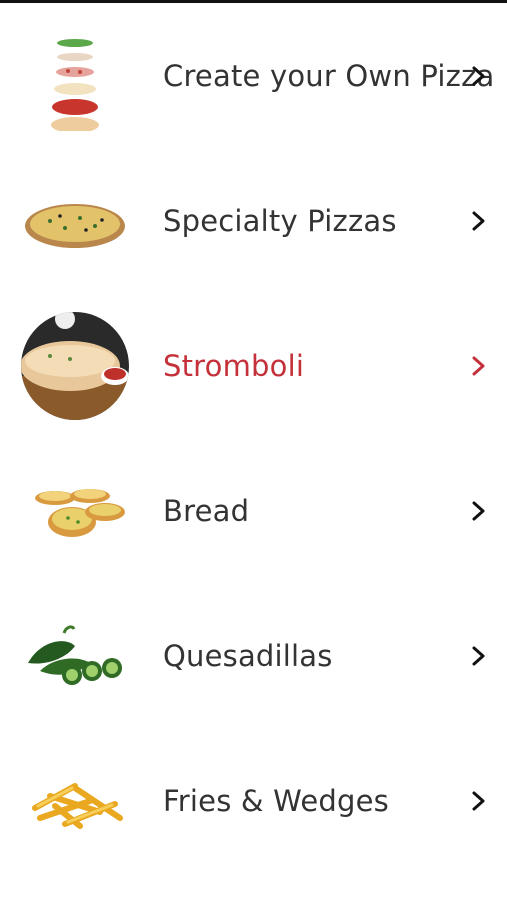 Image resolution: width=507 pixels, height=900 pixels. I want to click on pizza-icon, so click(75, 221).